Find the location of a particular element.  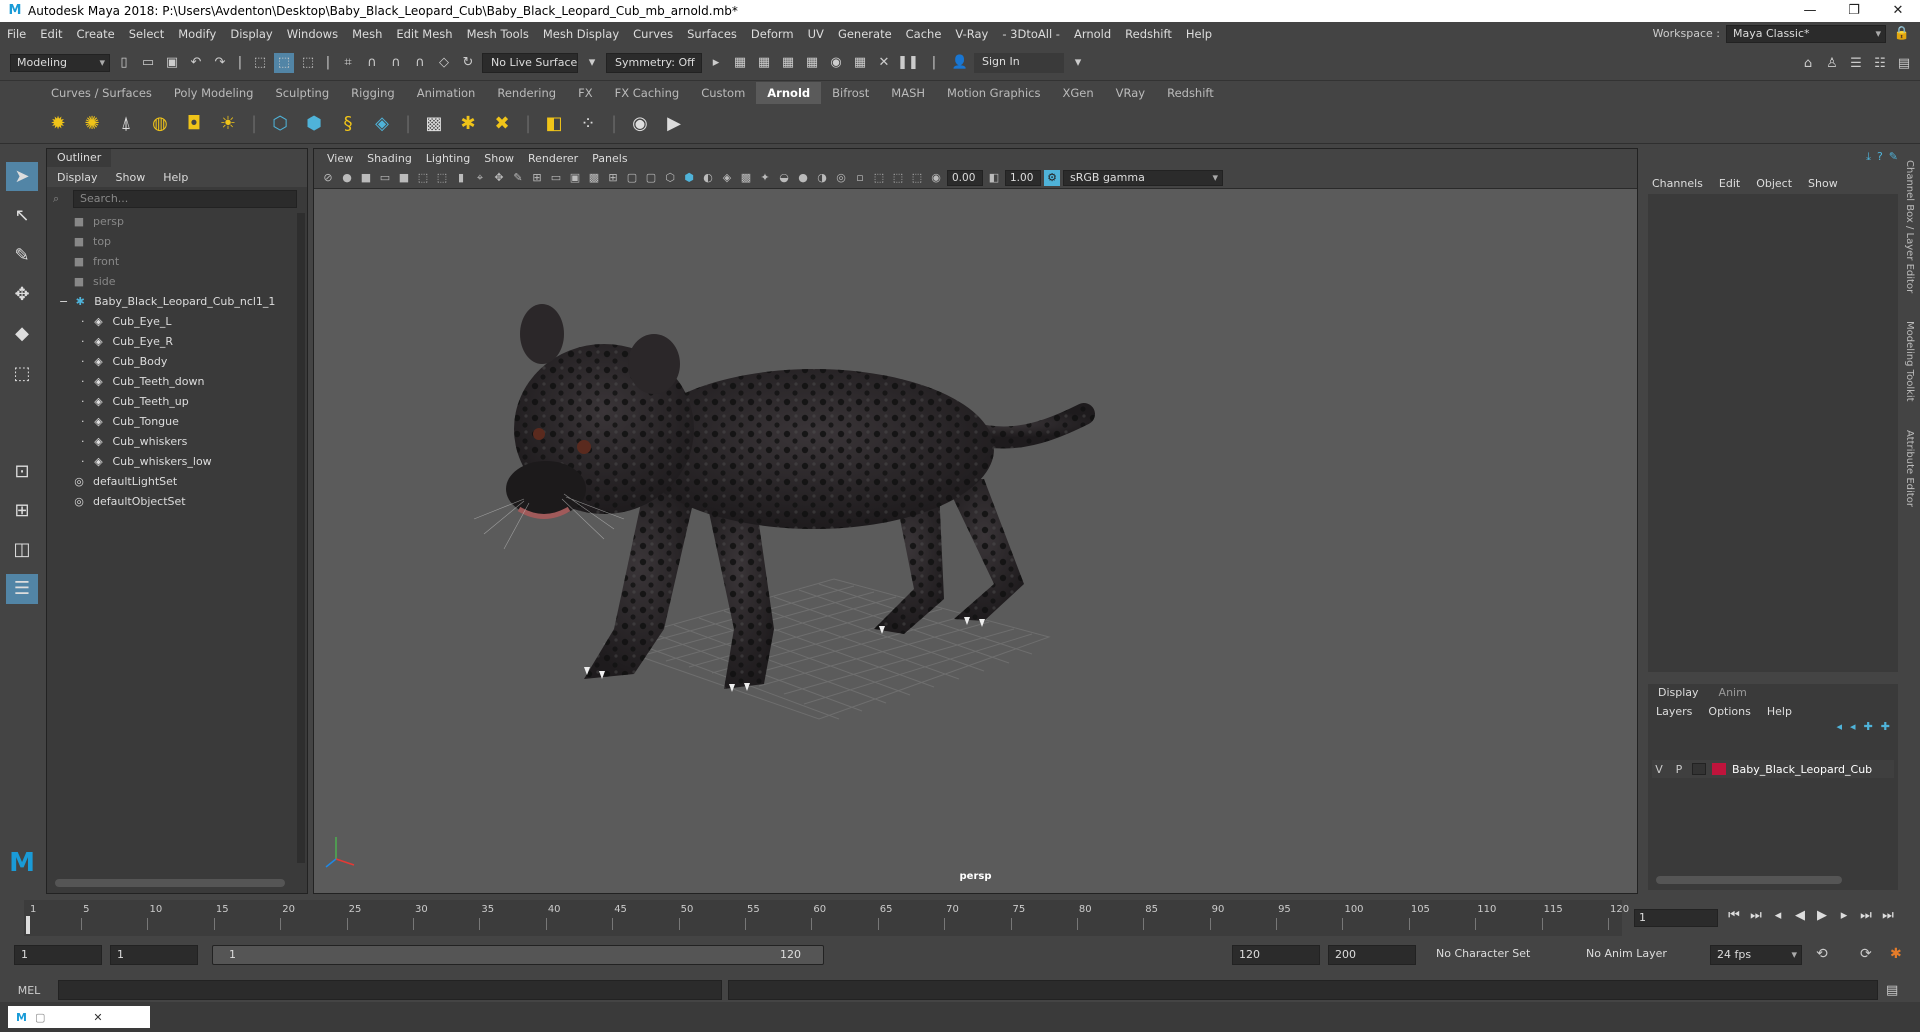

snap-point-icon: ∩ is located at coordinates (396, 63).